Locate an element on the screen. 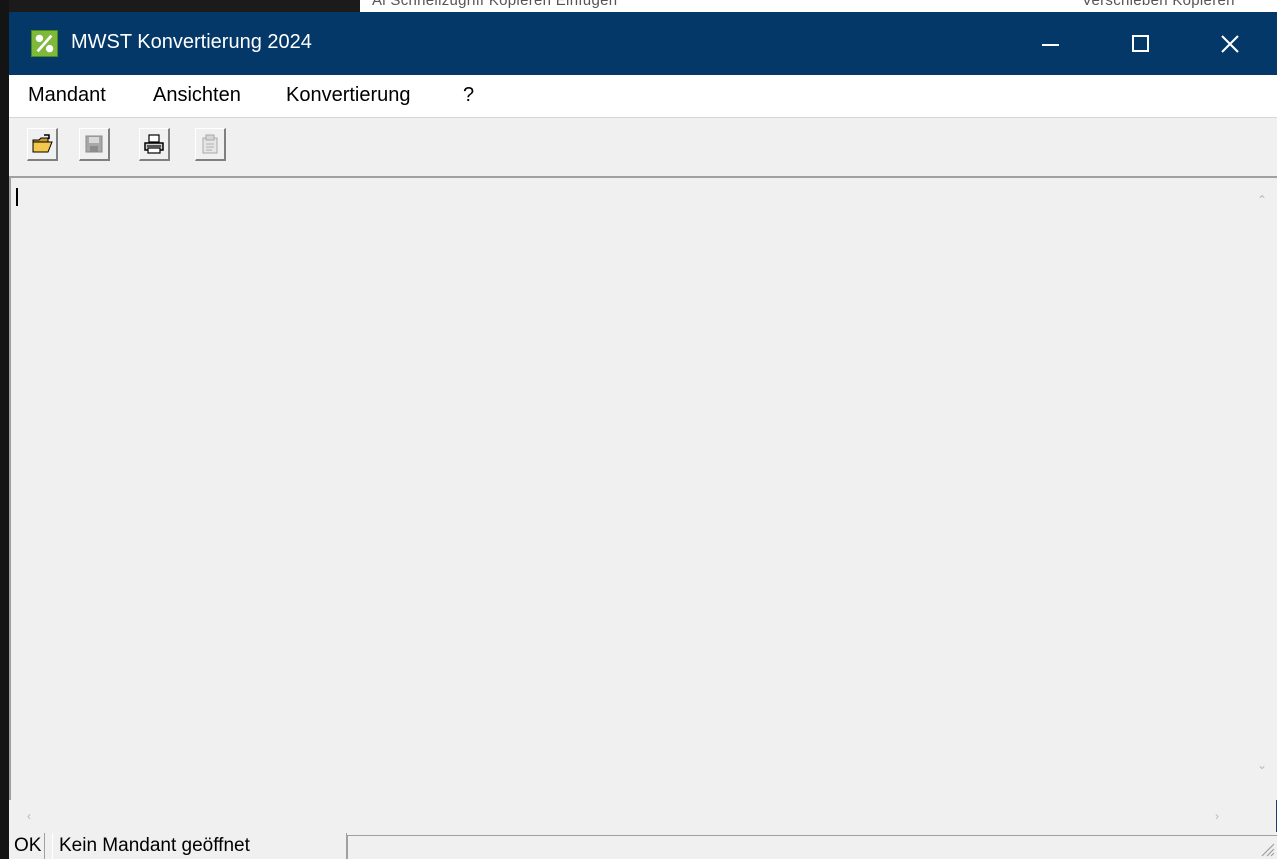 This screenshot has width=1277, height=859. maximize-button is located at coordinates (1140, 43).